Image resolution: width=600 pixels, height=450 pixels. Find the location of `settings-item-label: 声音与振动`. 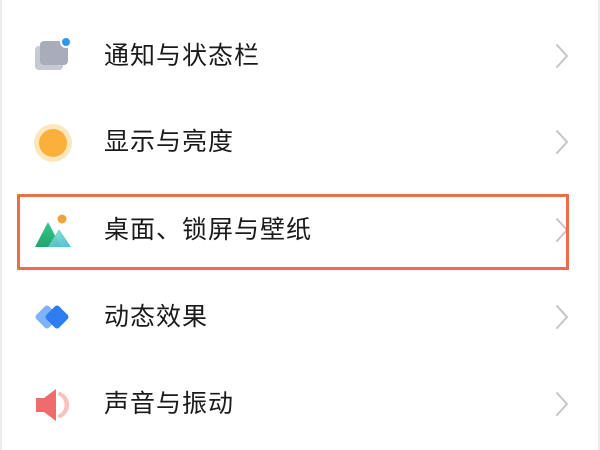

settings-item-label: 声音与振动 is located at coordinates (169, 403).